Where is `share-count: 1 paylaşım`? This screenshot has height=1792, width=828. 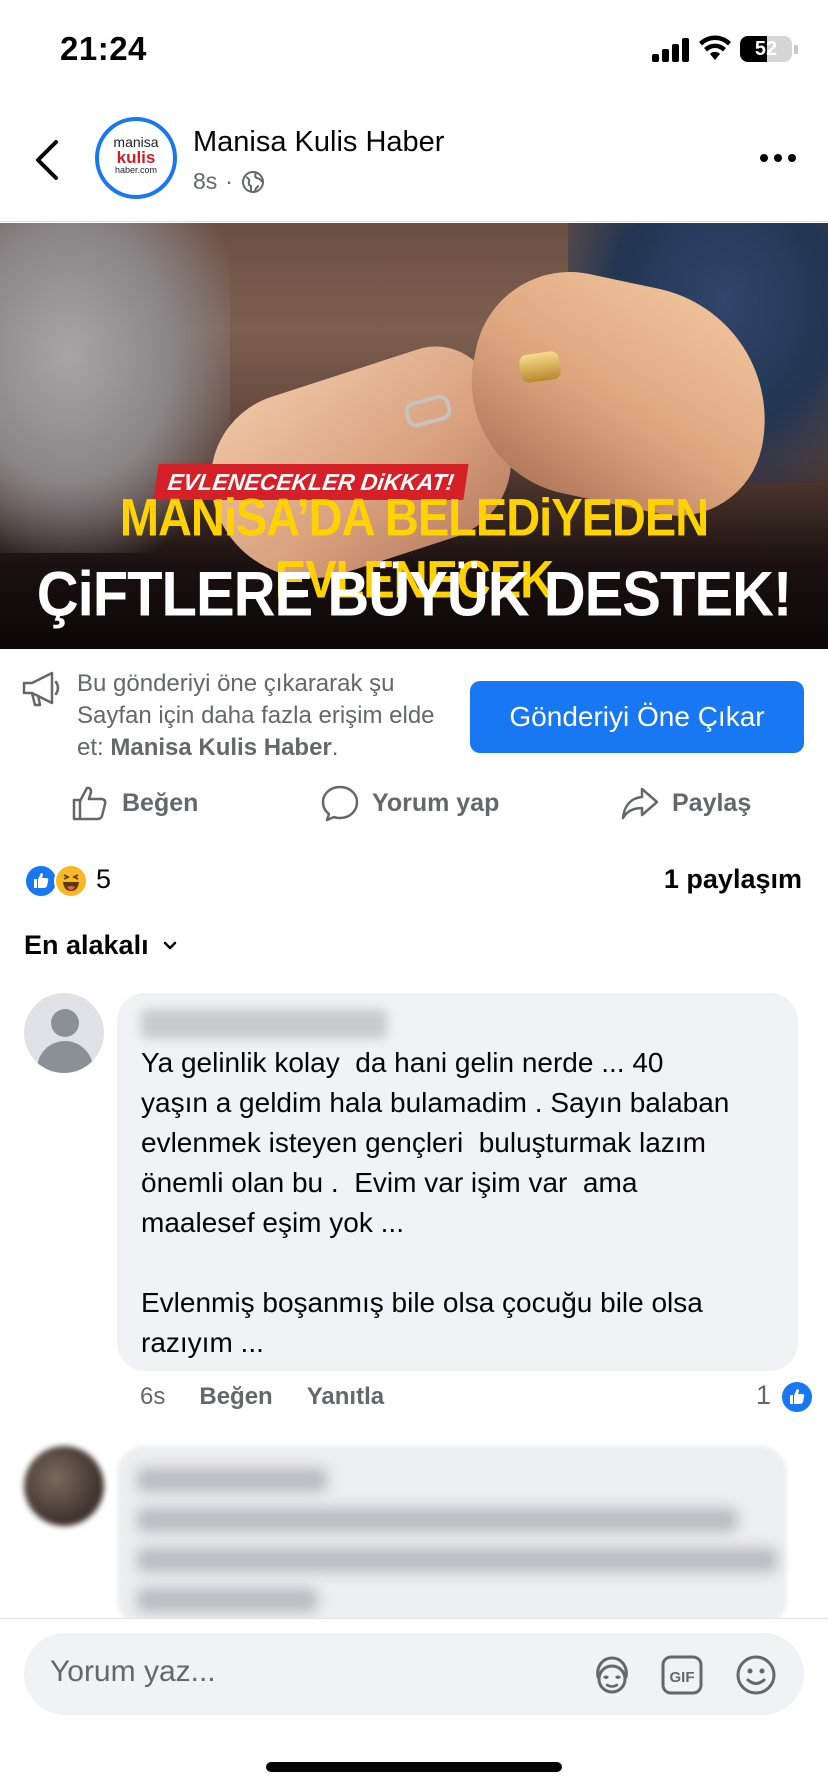 share-count: 1 paylaşım is located at coordinates (733, 879).